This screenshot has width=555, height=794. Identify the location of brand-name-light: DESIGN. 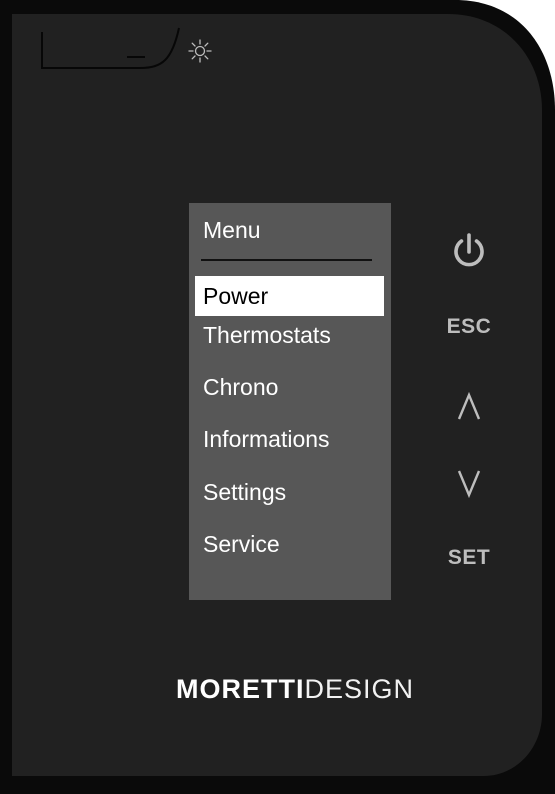
(359, 689).